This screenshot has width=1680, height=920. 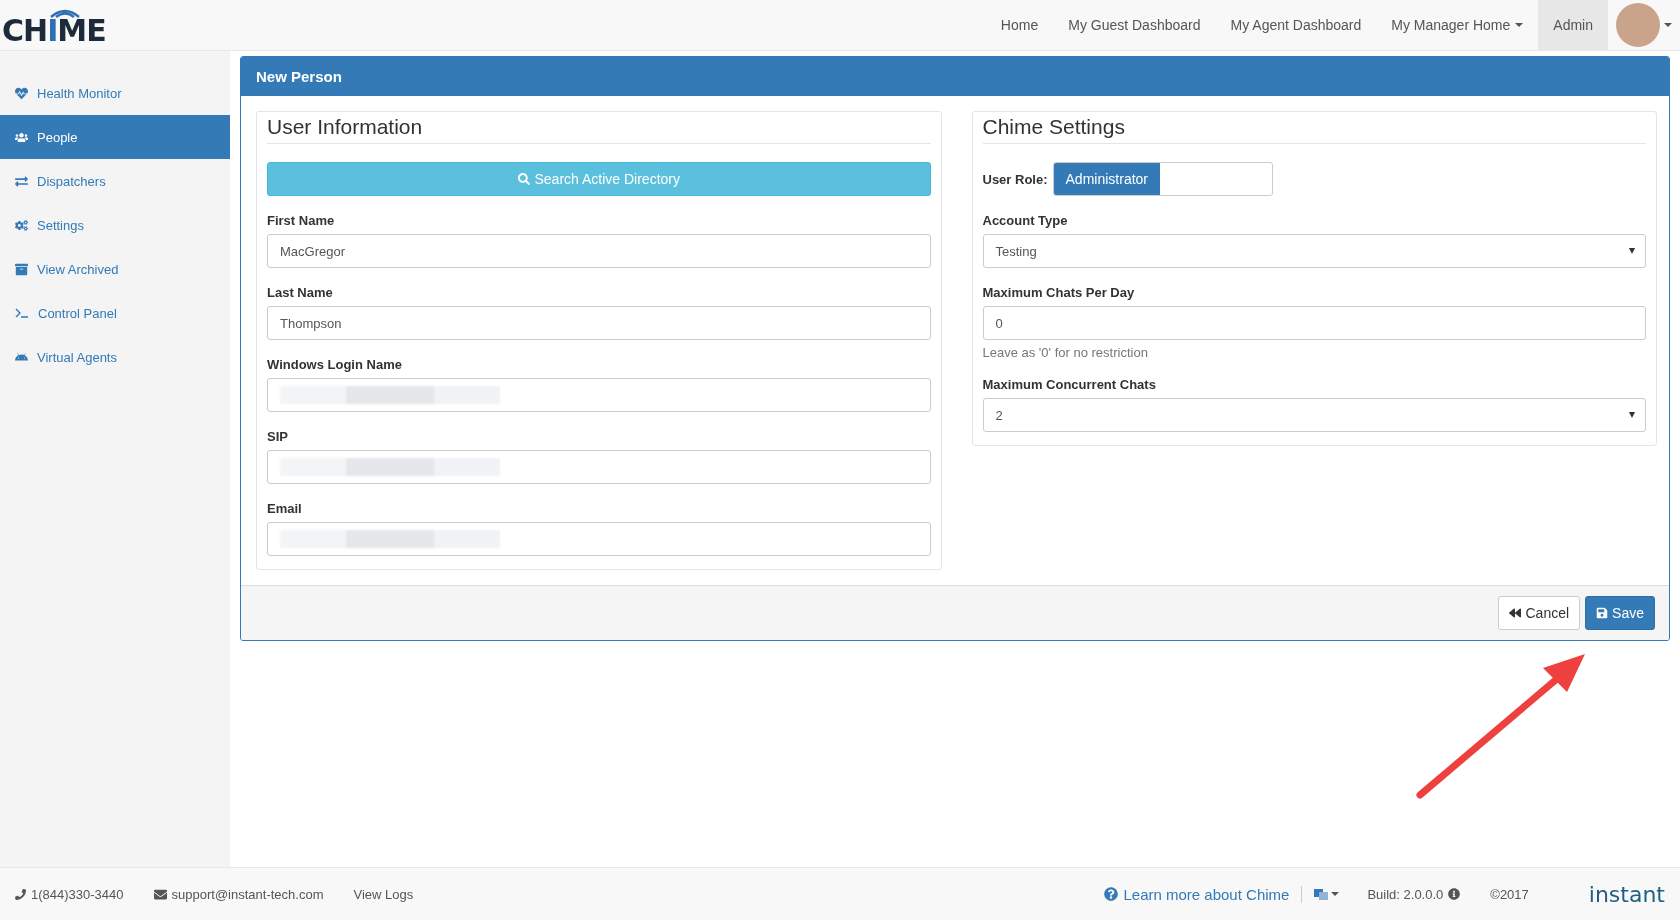 I want to click on info-icon, so click(x=1454, y=894).